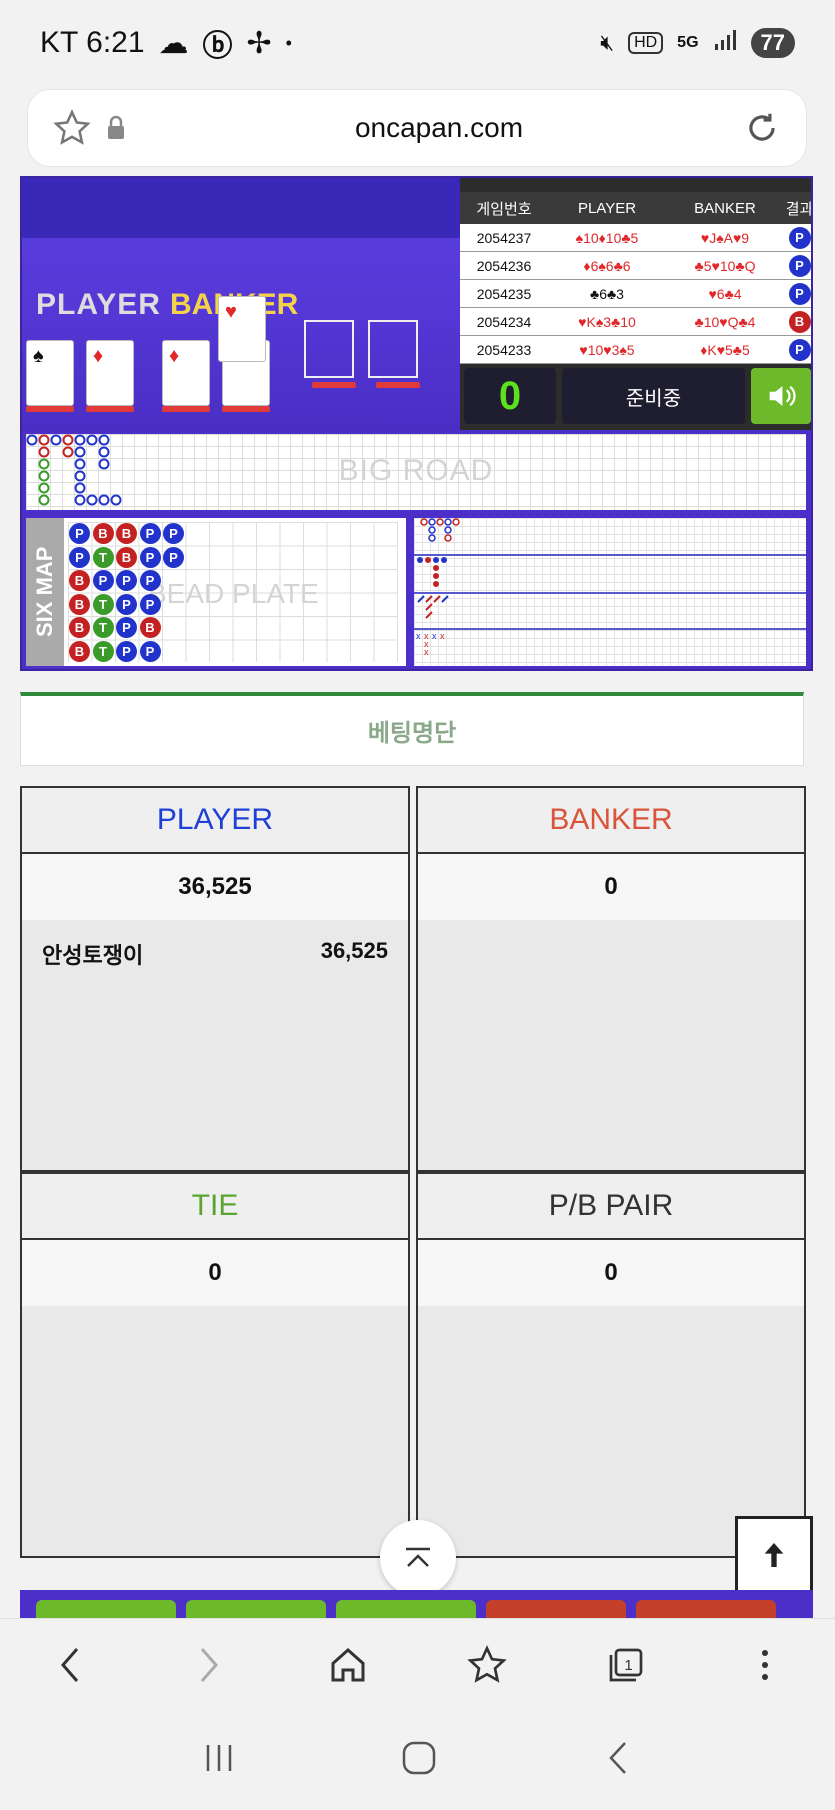  Describe the element at coordinates (725, 321) in the screenshot. I see `banker-cards: ♣10♥Q♣4` at that location.